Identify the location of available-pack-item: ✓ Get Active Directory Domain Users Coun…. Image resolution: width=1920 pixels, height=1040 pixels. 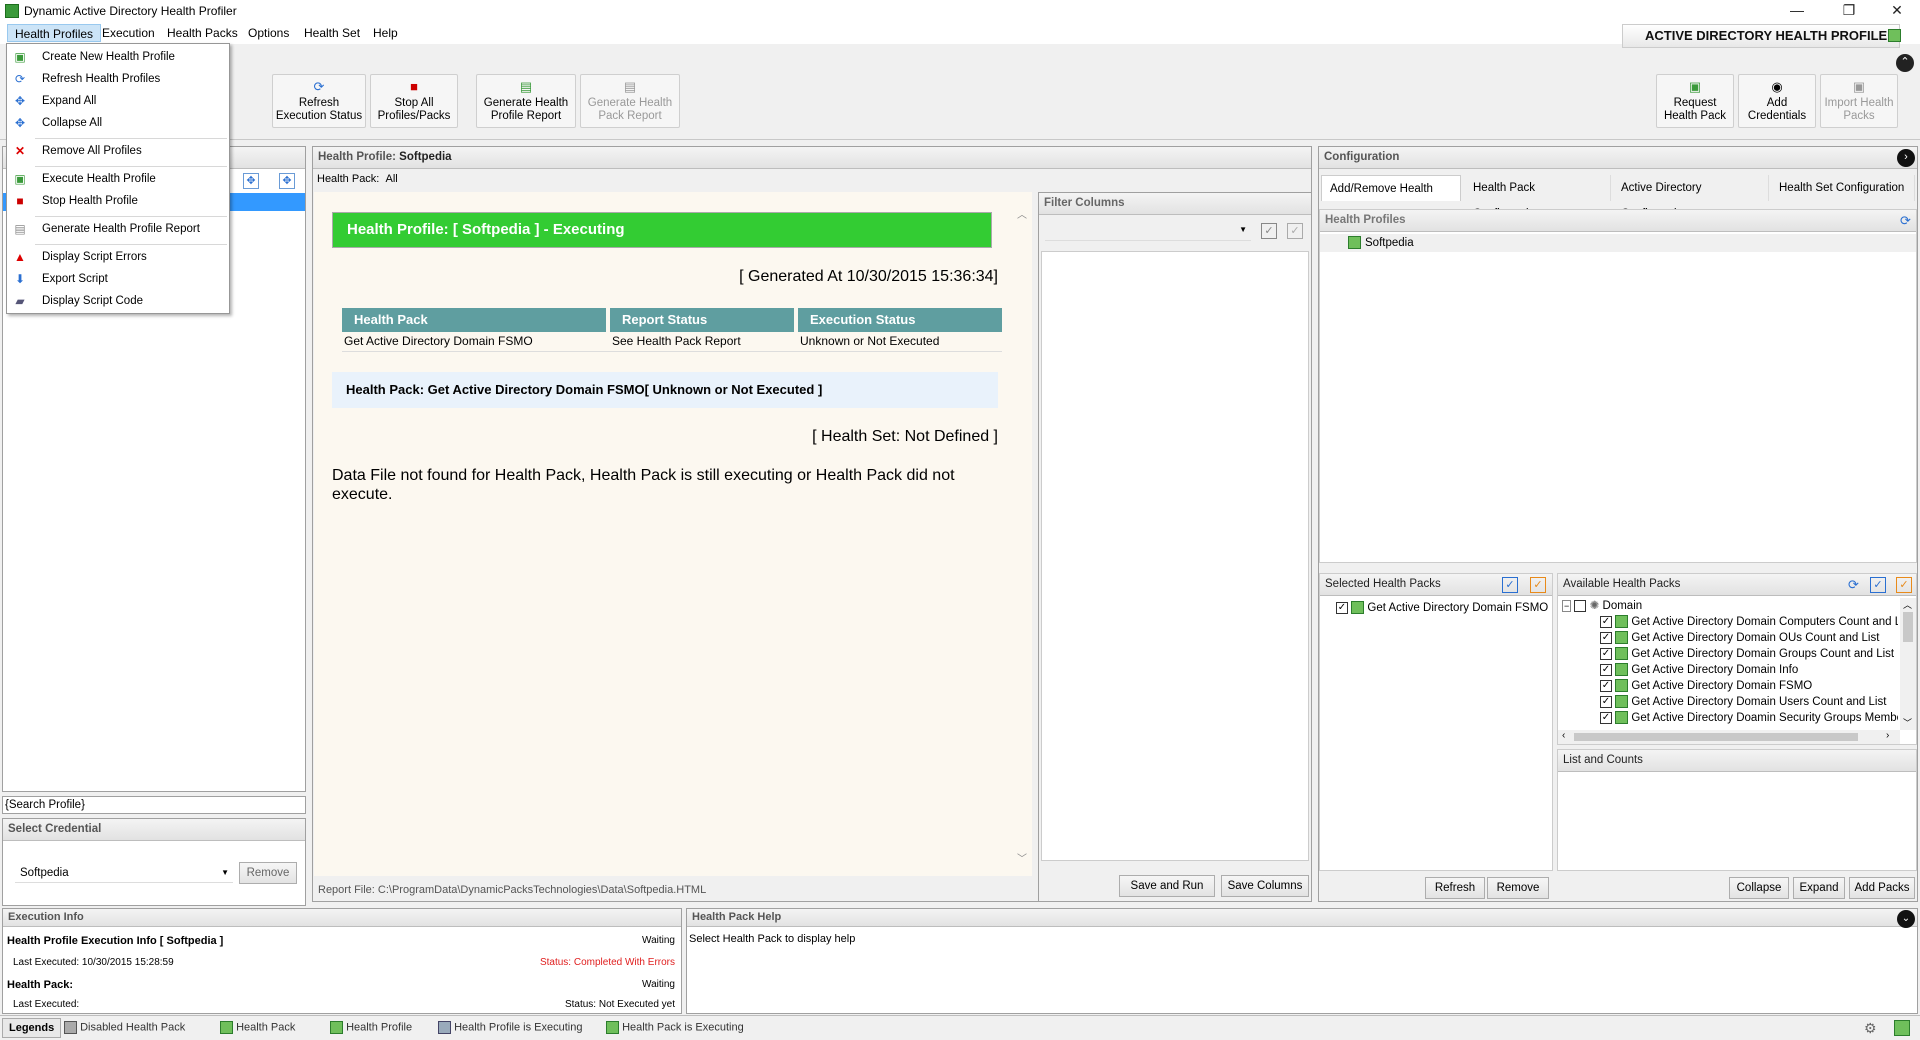
(1730, 702).